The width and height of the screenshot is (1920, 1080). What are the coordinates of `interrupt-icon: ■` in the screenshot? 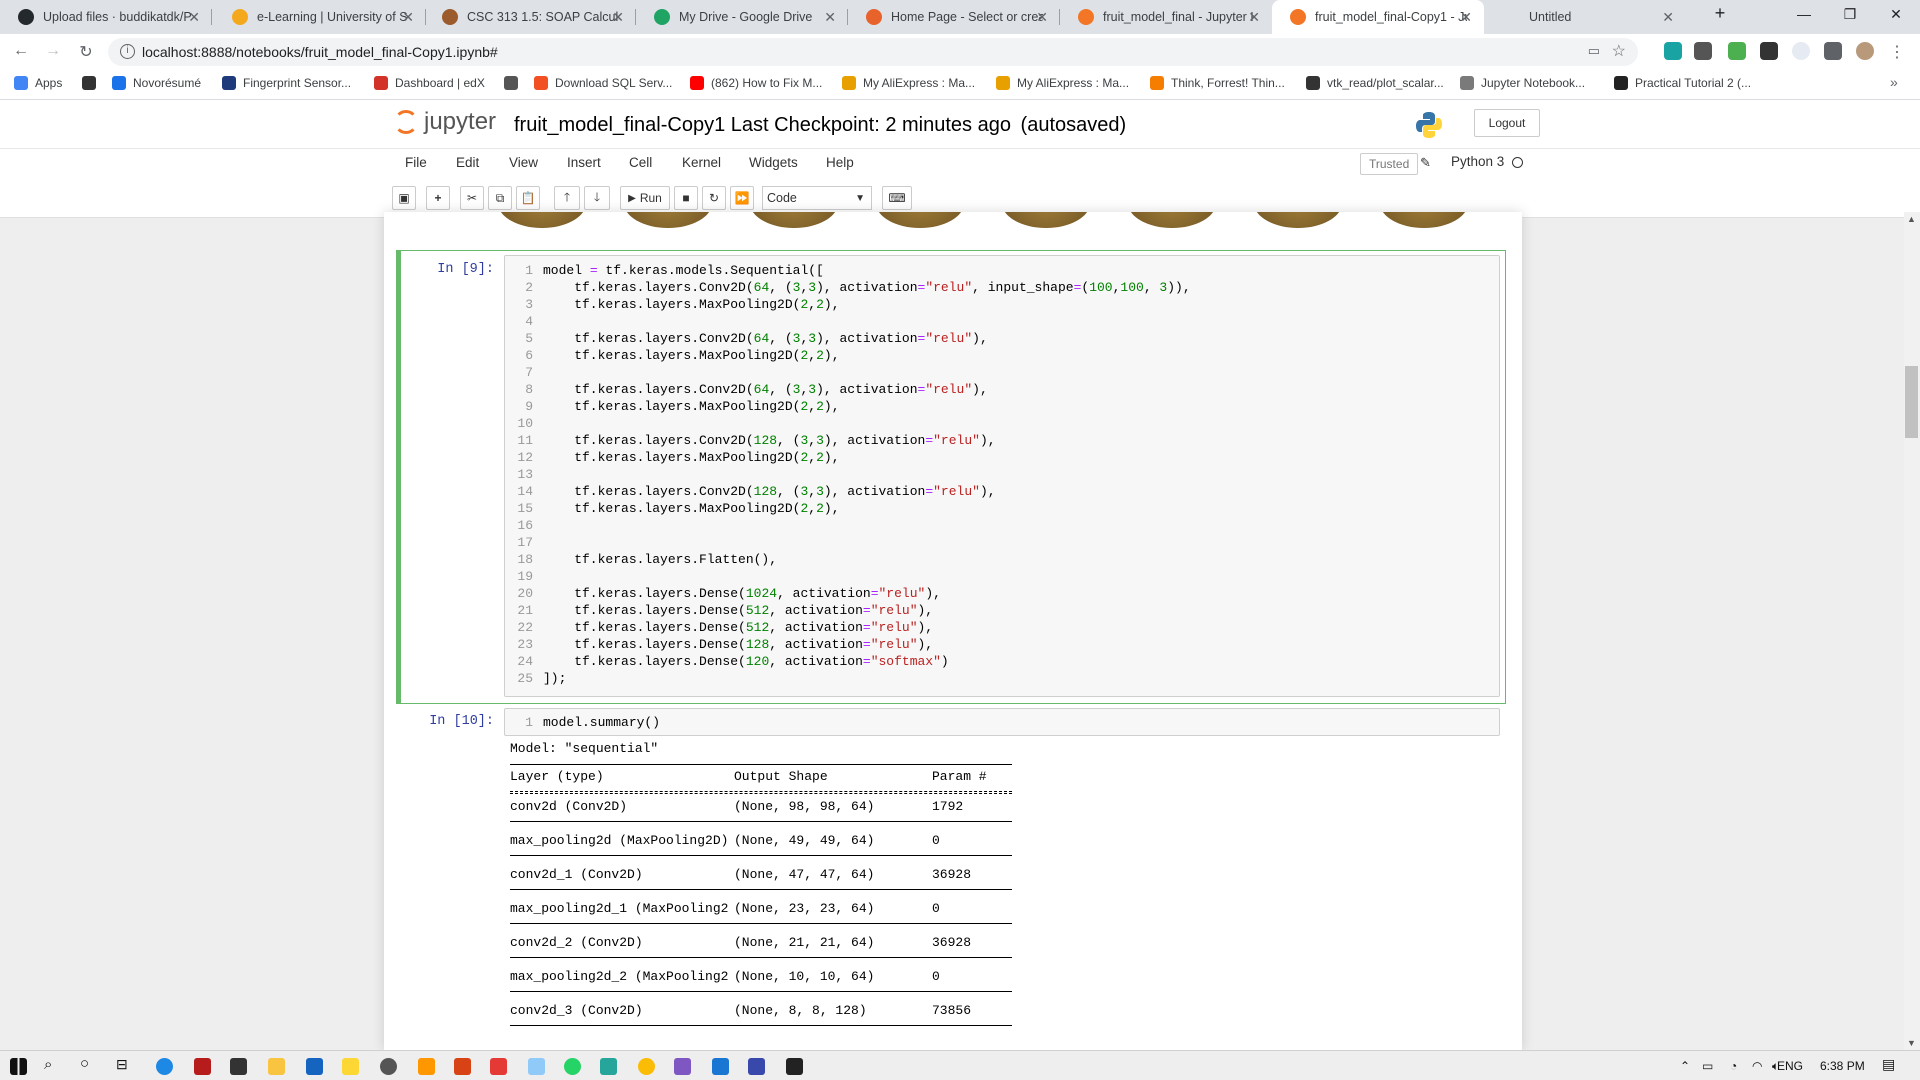 It's located at (686, 198).